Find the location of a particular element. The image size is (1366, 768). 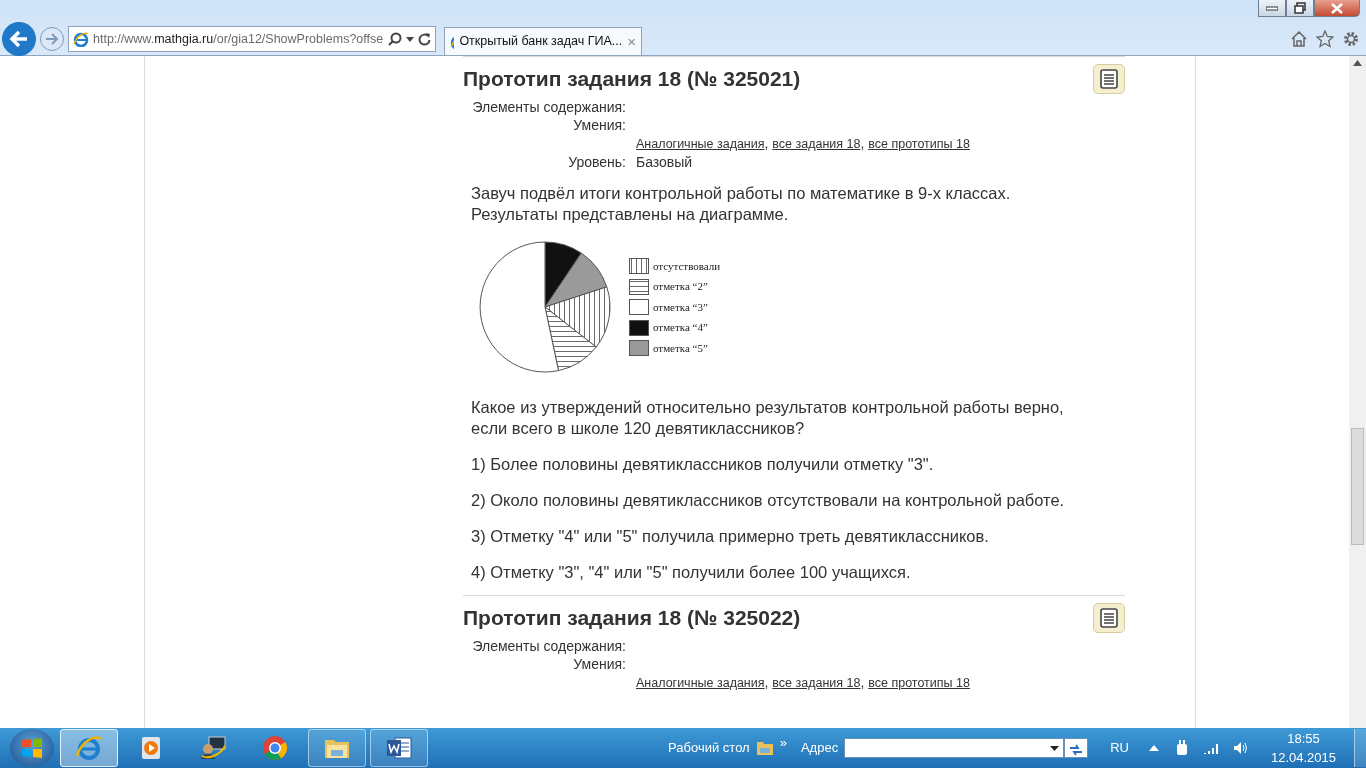

start-button is located at coordinates (32, 748).